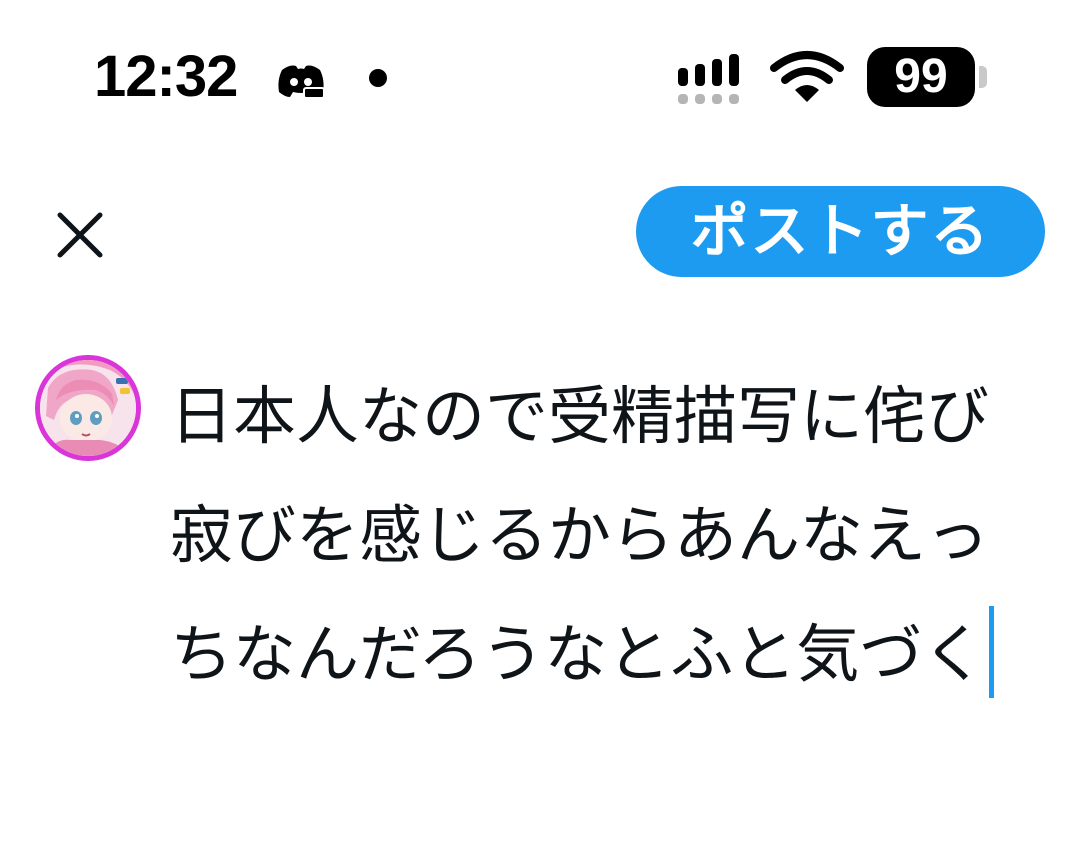  What do you see at coordinates (378, 78) in the screenshot?
I see `notification-dot` at bounding box center [378, 78].